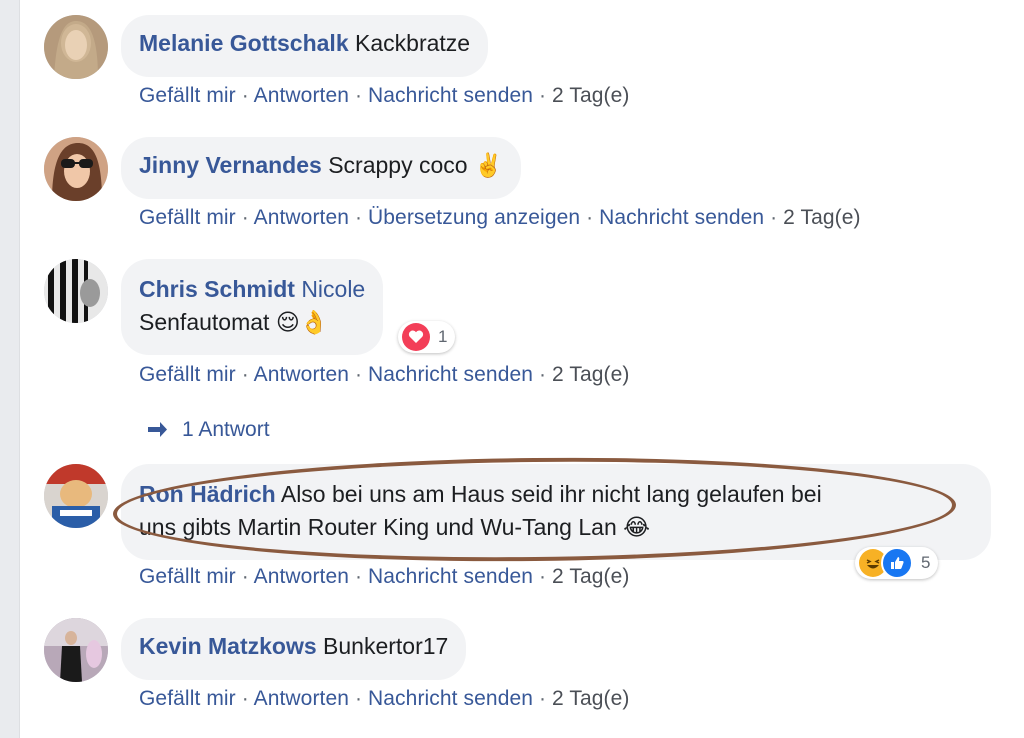 This screenshot has height=738, width=1024. I want to click on reply-arrow-icon, so click(157, 429).